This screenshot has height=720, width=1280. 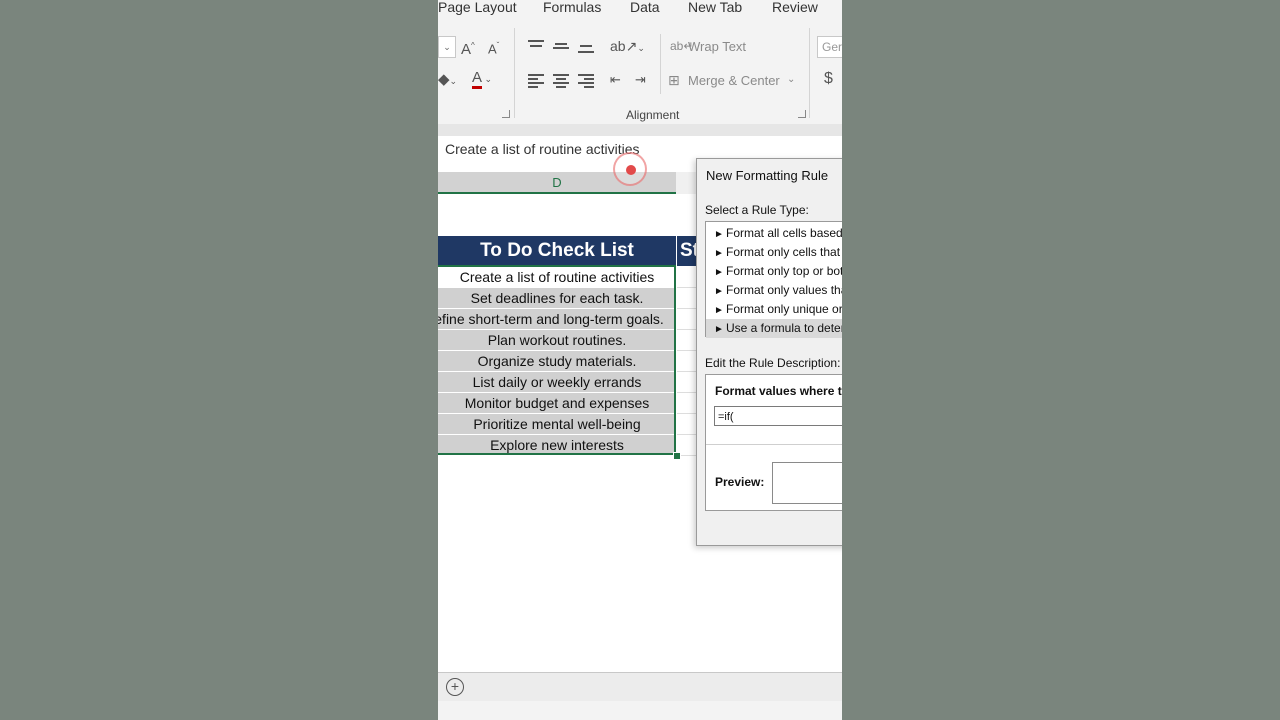 I want to click on task-cell: Plan workout routines., so click(x=557, y=340).